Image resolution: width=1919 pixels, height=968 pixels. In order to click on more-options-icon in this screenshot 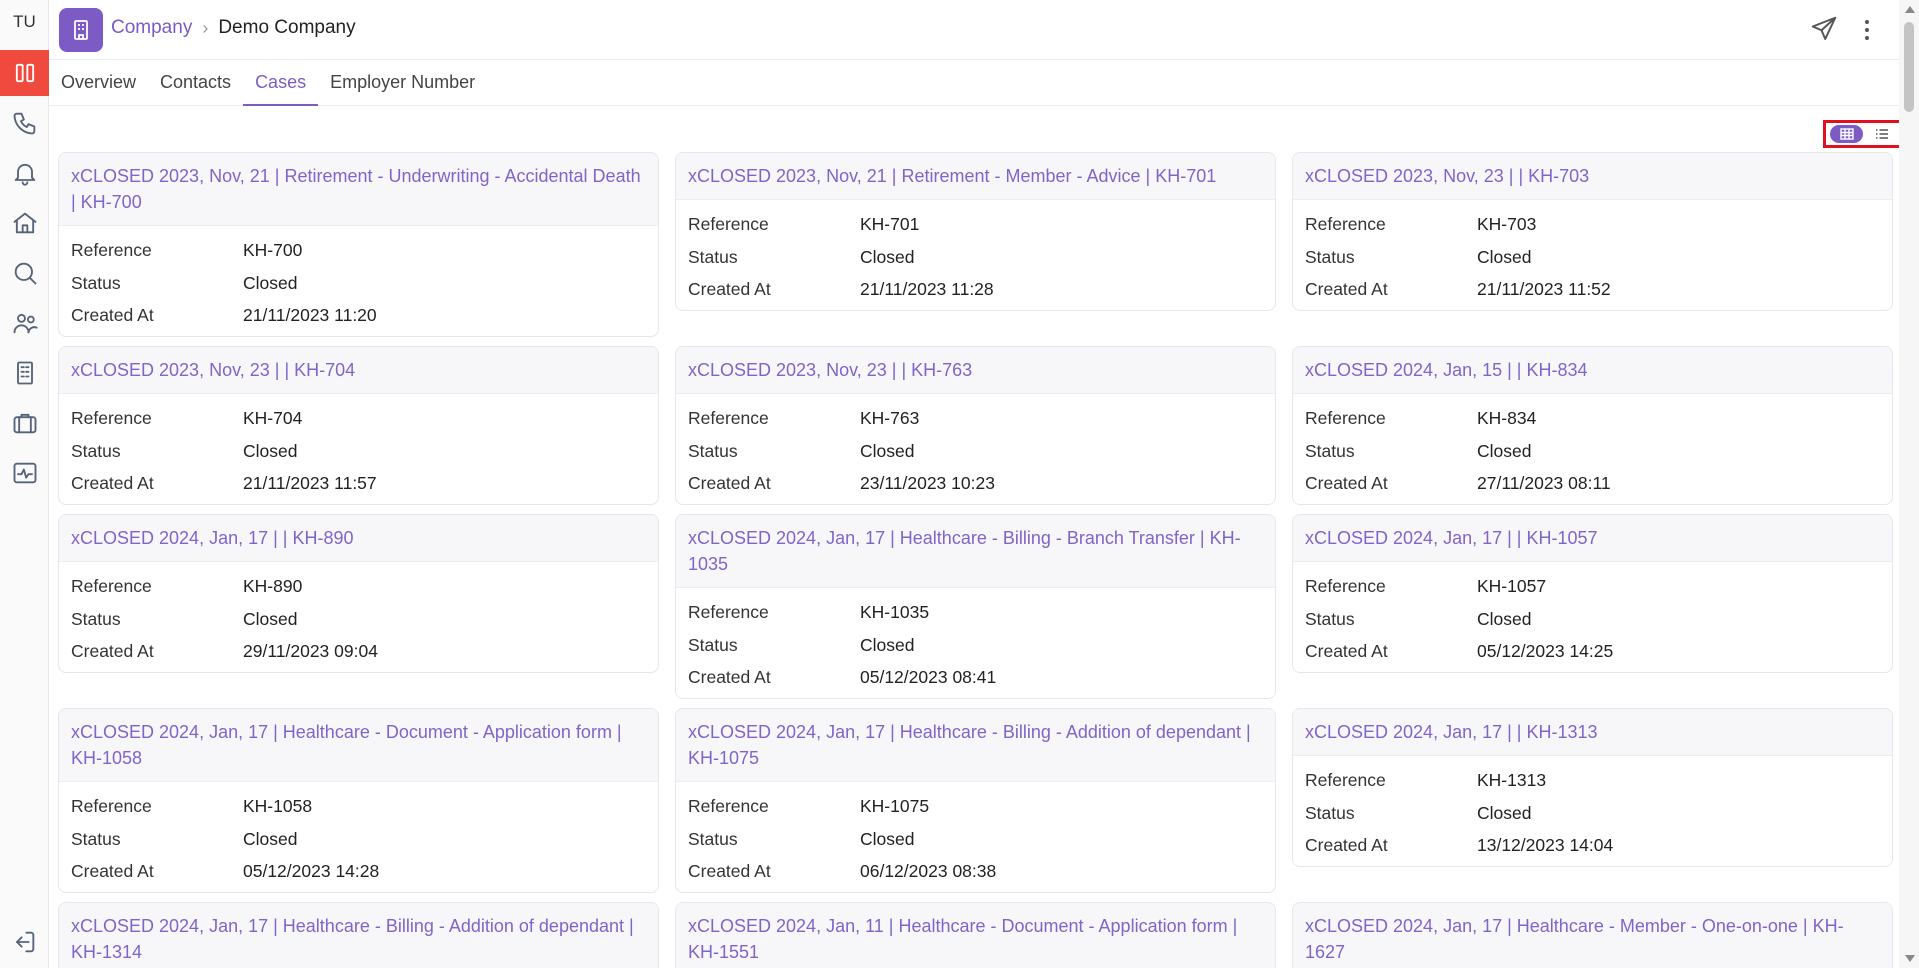, I will do `click(1867, 30)`.